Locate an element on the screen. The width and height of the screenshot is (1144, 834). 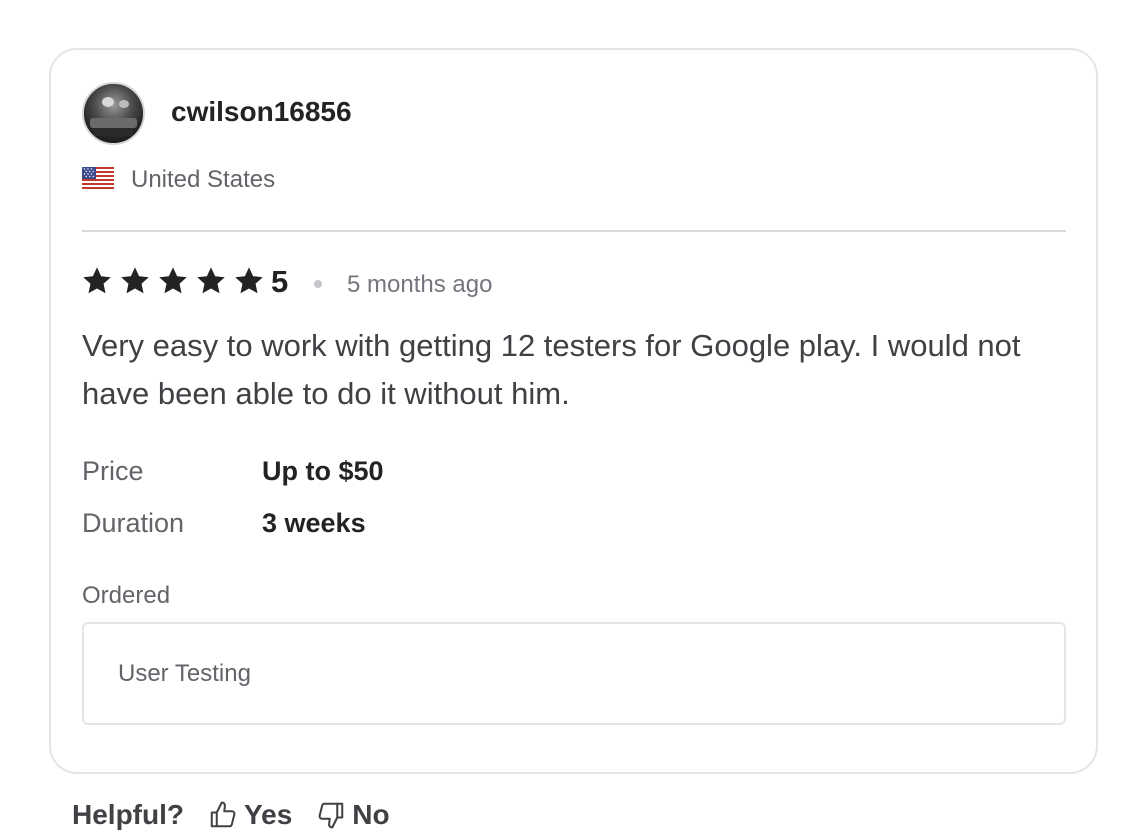
ordered-item-title: User Testing is located at coordinates (184, 674).